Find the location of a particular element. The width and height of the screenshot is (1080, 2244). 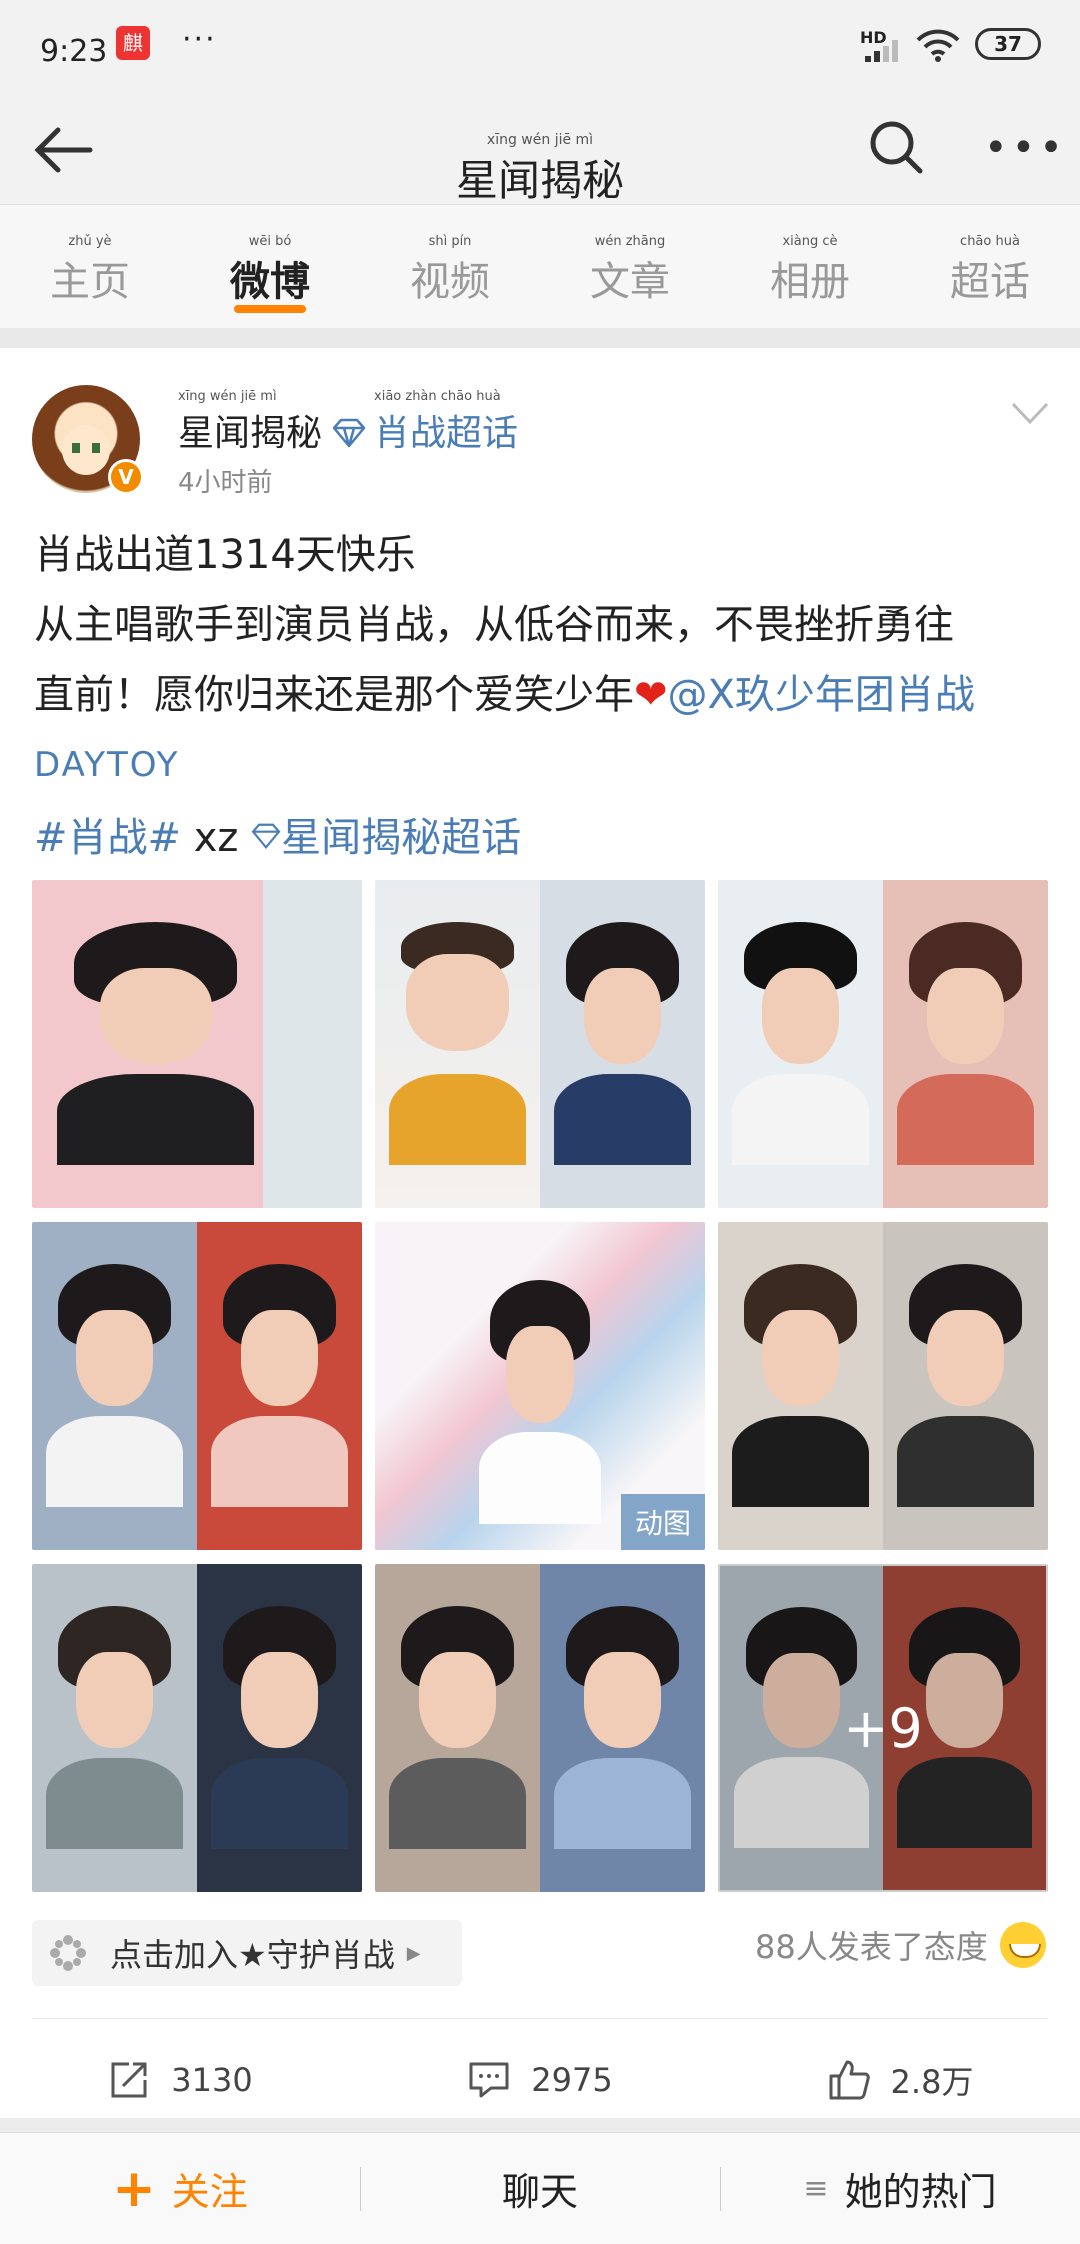

comment-button: 2975 is located at coordinates (540, 2080).